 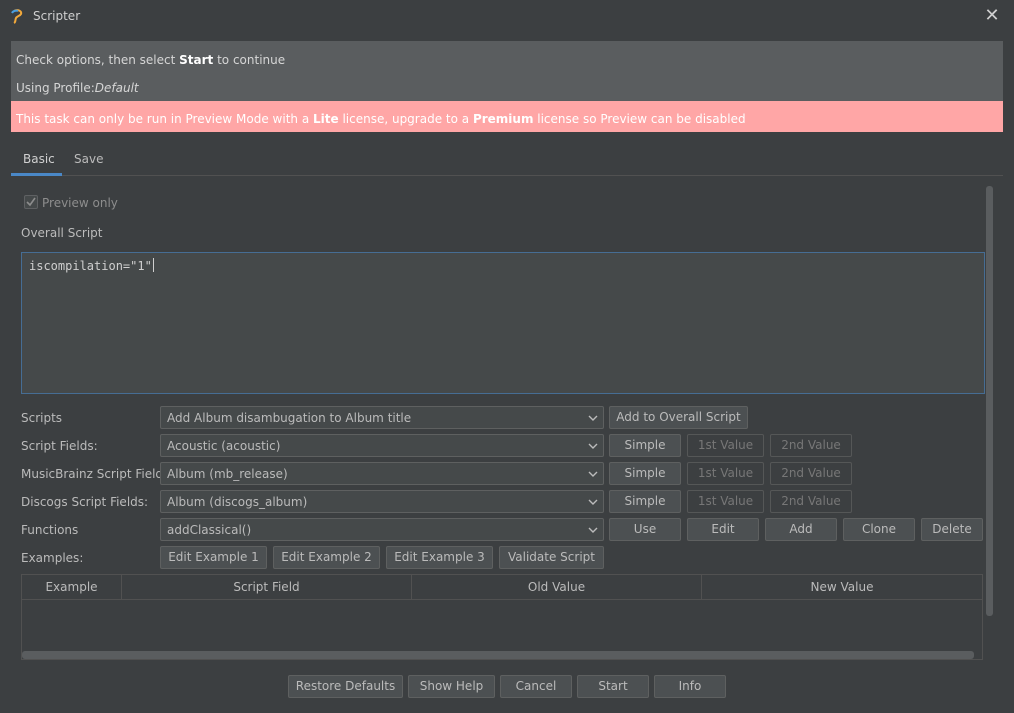 I want to click on function-add-button: Add, so click(x=801, y=529).